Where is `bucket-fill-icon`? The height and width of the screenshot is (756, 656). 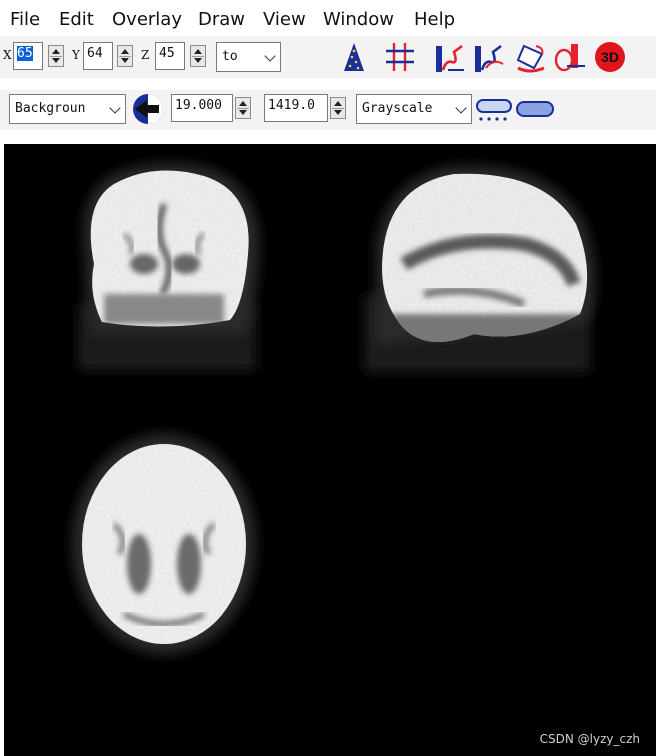 bucket-fill-icon is located at coordinates (531, 57).